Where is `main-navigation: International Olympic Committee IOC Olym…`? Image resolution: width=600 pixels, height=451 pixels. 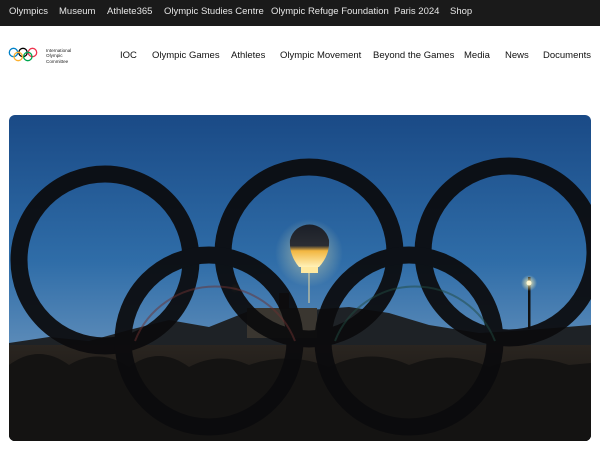 main-navigation: International Olympic Committee IOC Olym… is located at coordinates (300, 56).